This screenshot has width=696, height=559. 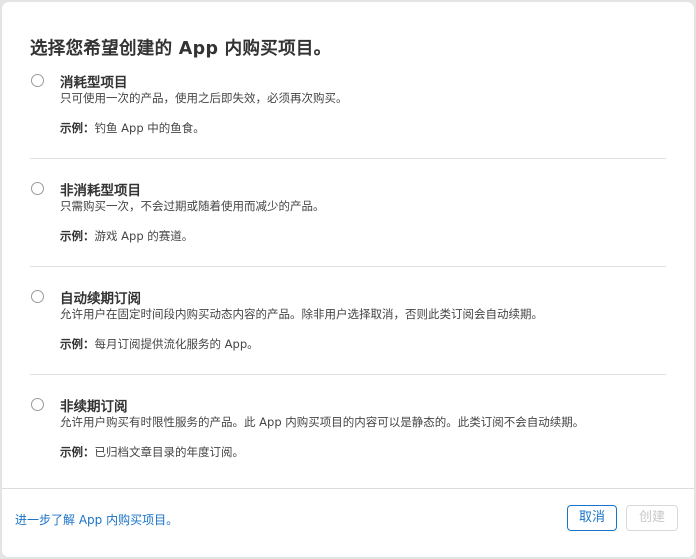 I want to click on option-title: 消耗型项目, so click(x=94, y=83).